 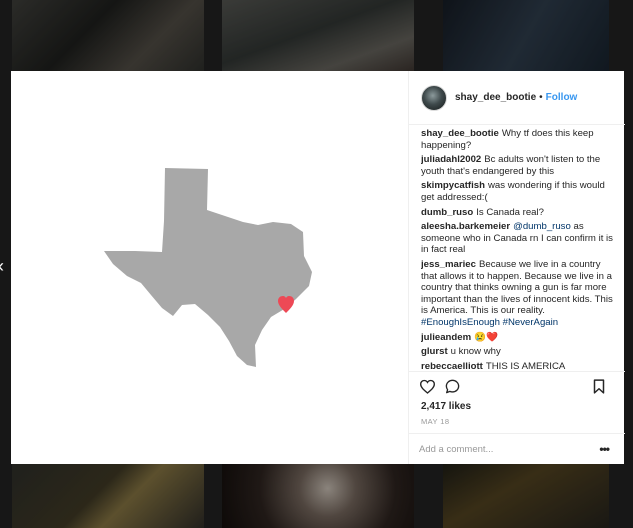 I want to click on comment-username: glurst, so click(x=434, y=351).